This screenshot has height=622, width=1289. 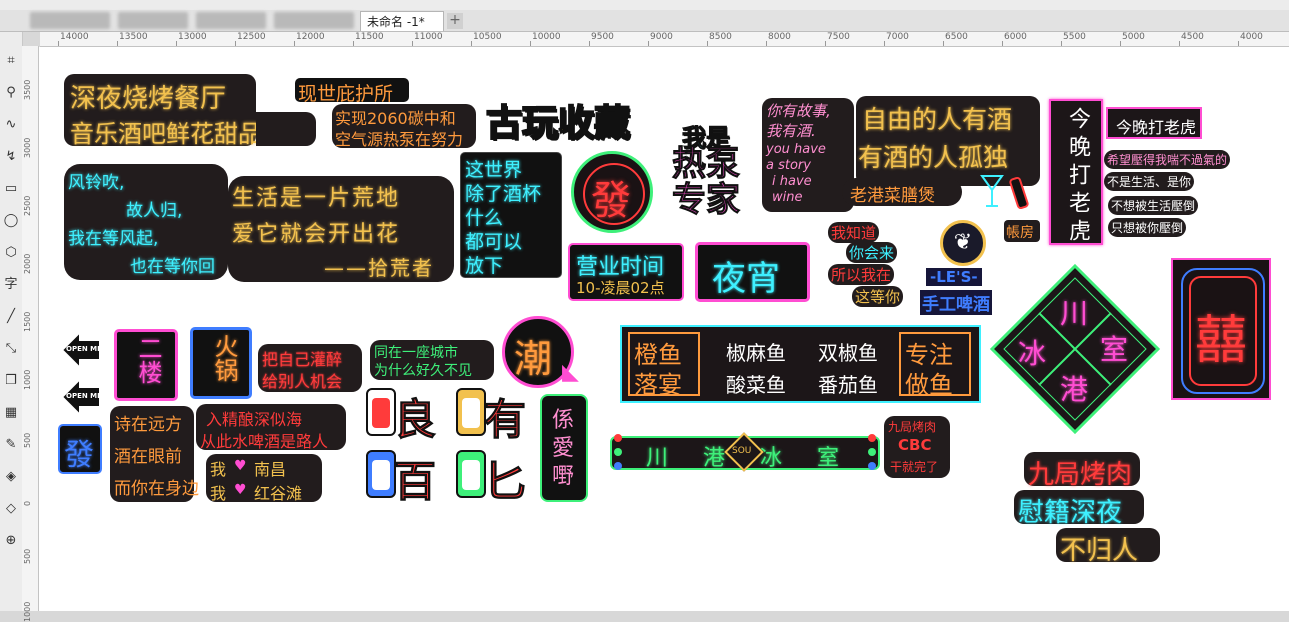 I want to click on sign-text: 良, so click(x=415, y=420).